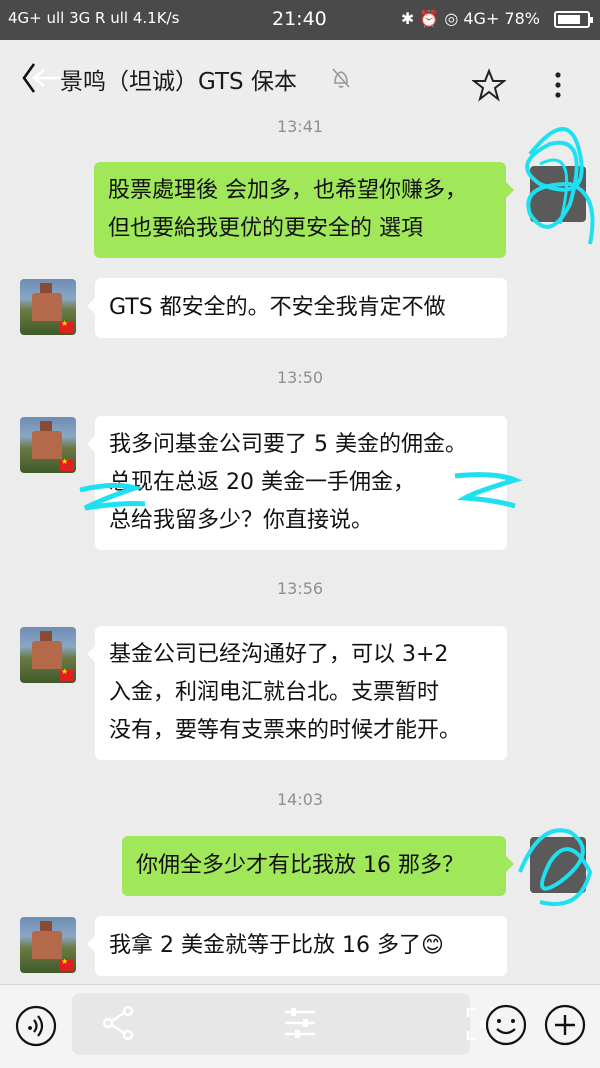 Image resolution: width=600 pixels, height=1068 pixels. I want to click on message-text: 没有，要等有支票来的时候才能开。, so click(285, 730).